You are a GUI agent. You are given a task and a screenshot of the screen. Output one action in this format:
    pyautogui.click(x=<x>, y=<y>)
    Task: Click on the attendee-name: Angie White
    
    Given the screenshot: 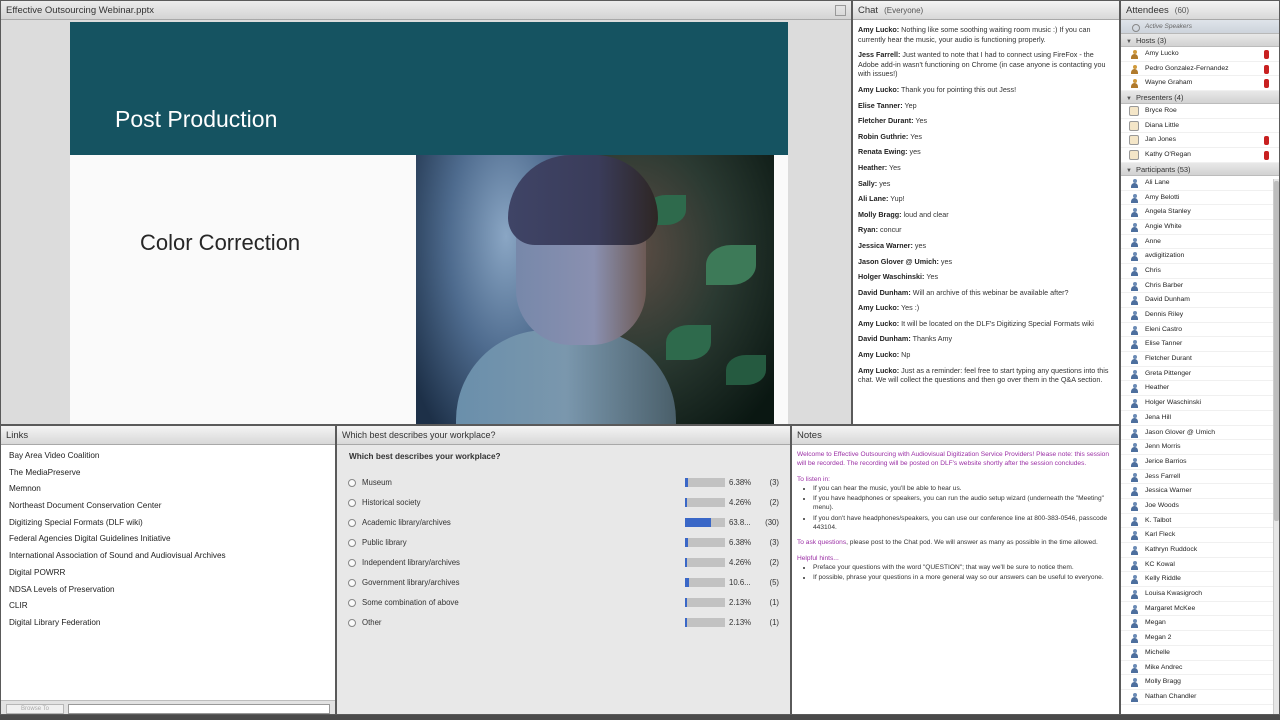 What is the action you would take?
    pyautogui.click(x=1163, y=226)
    